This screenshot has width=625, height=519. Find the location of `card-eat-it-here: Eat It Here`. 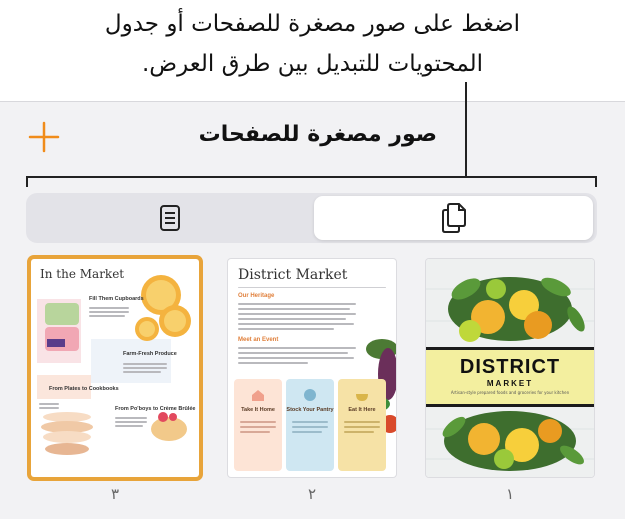

card-eat-it-here: Eat It Here is located at coordinates (362, 425).